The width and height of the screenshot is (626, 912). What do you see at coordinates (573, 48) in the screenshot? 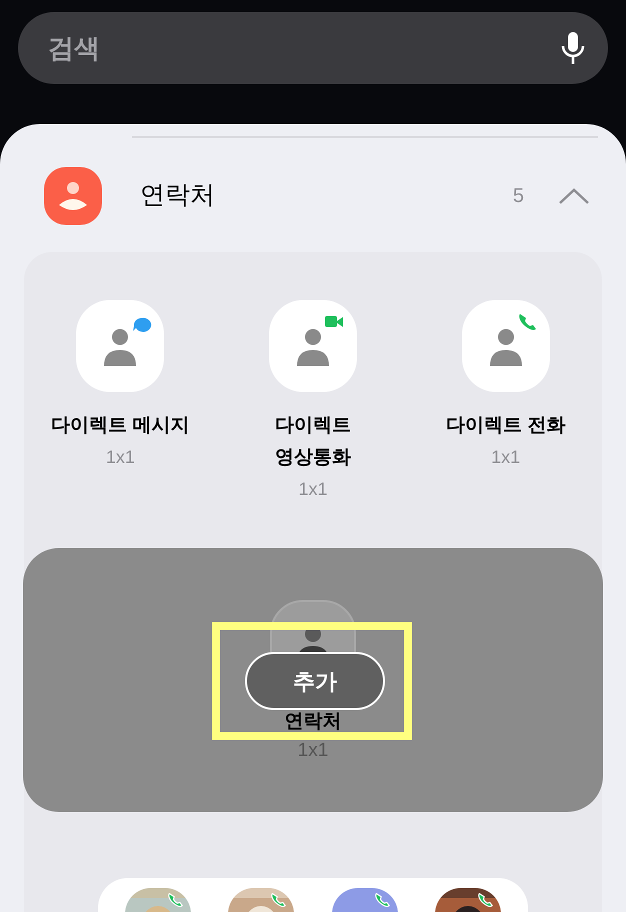
I see `microphone-icon` at bounding box center [573, 48].